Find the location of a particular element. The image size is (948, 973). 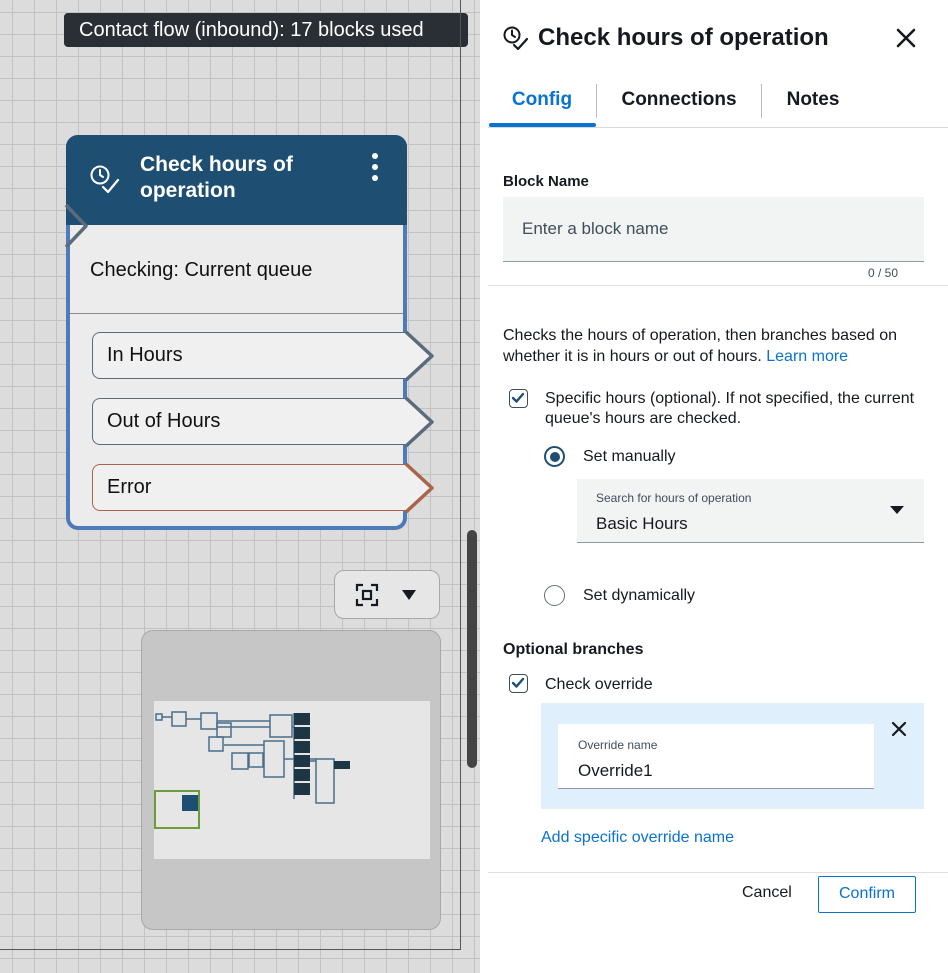

branch-in-hours-connector is located at coordinates (421, 356).